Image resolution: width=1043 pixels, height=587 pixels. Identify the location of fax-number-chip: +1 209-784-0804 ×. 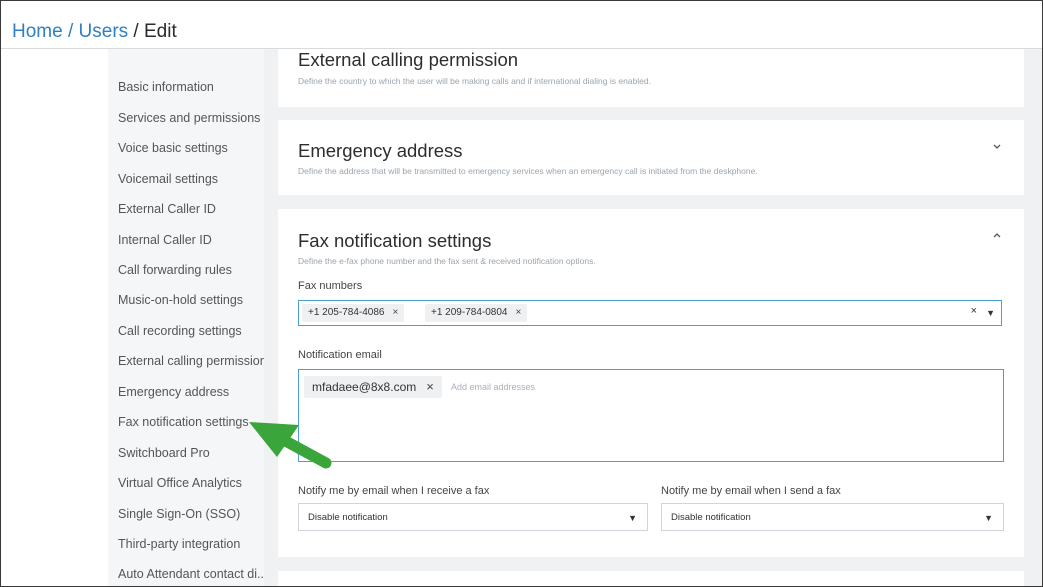
(476, 313).